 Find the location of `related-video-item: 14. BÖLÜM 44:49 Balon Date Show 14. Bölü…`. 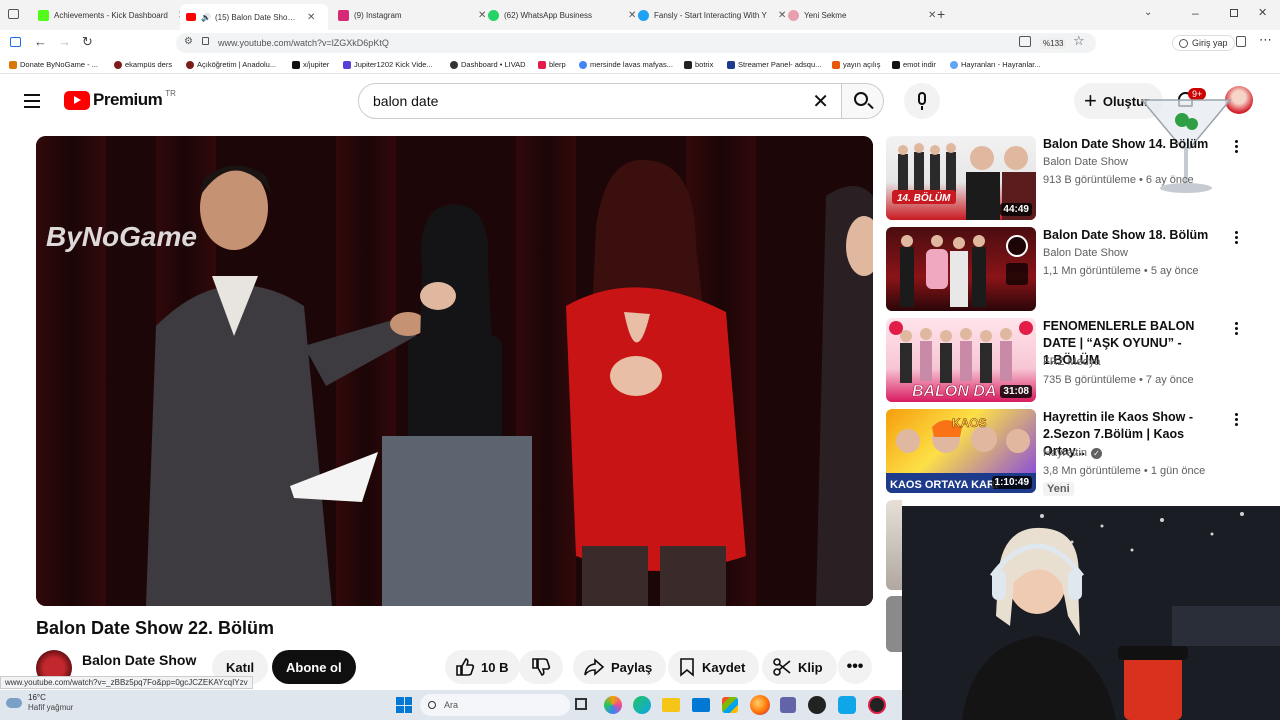

related-video-item: 14. BÖLÜM 44:49 Balon Date Show 14. Bölü… is located at coordinates (1076, 179).